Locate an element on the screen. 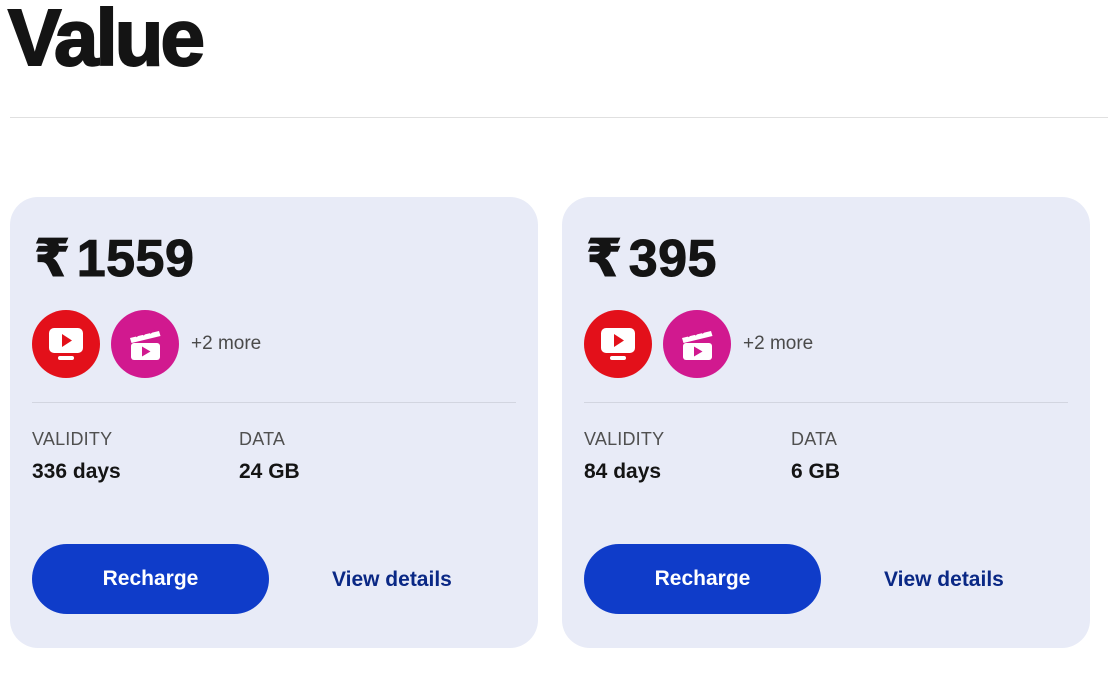 Image resolution: width=1108 pixels, height=675 pixels. plan-price: ₹ 395 is located at coordinates (651, 259).